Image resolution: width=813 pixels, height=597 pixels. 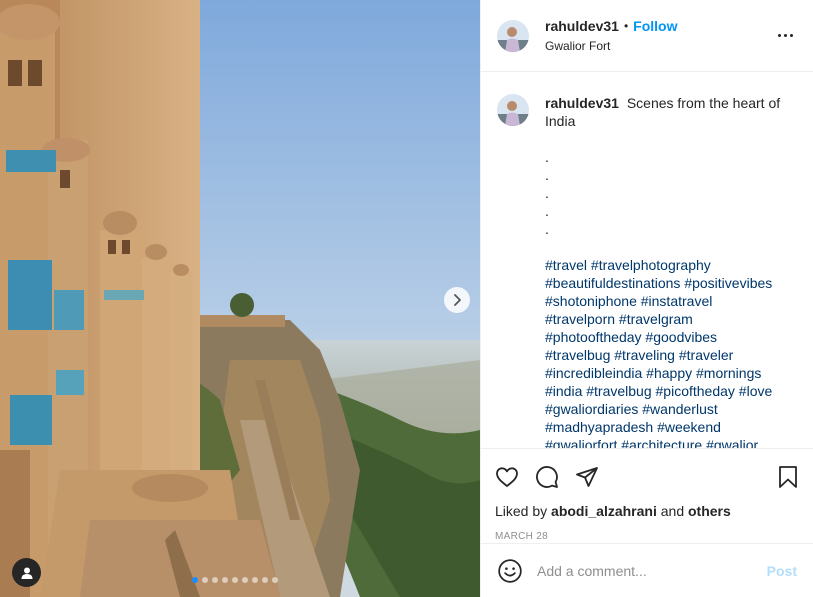 I want to click on post-comment-button: Post, so click(x=782, y=571).